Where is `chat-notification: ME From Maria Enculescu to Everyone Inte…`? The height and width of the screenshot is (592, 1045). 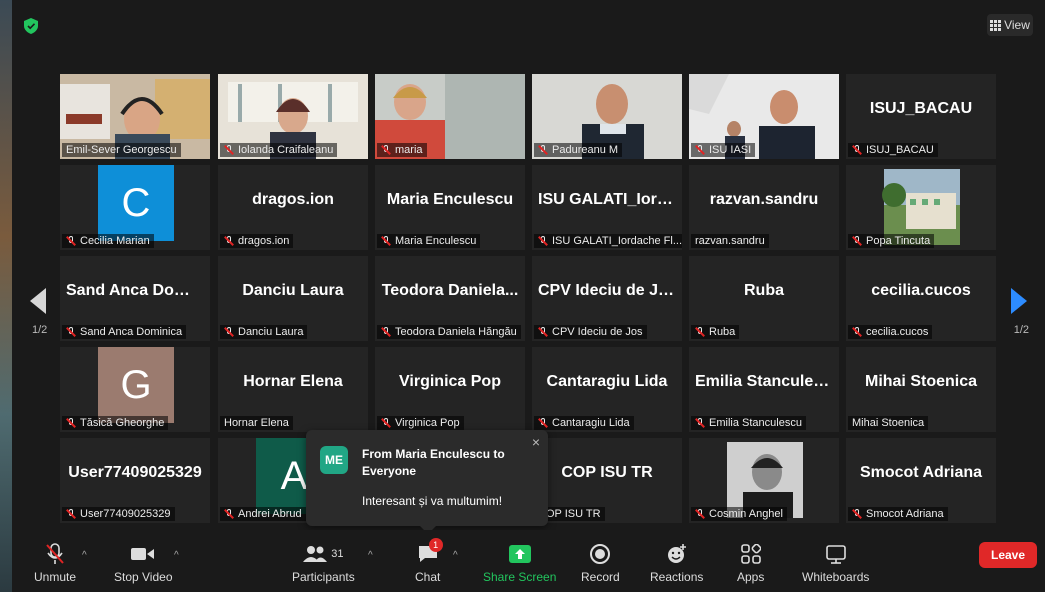
chat-notification: ME From Maria Enculescu to Everyone Inte… is located at coordinates (427, 482).